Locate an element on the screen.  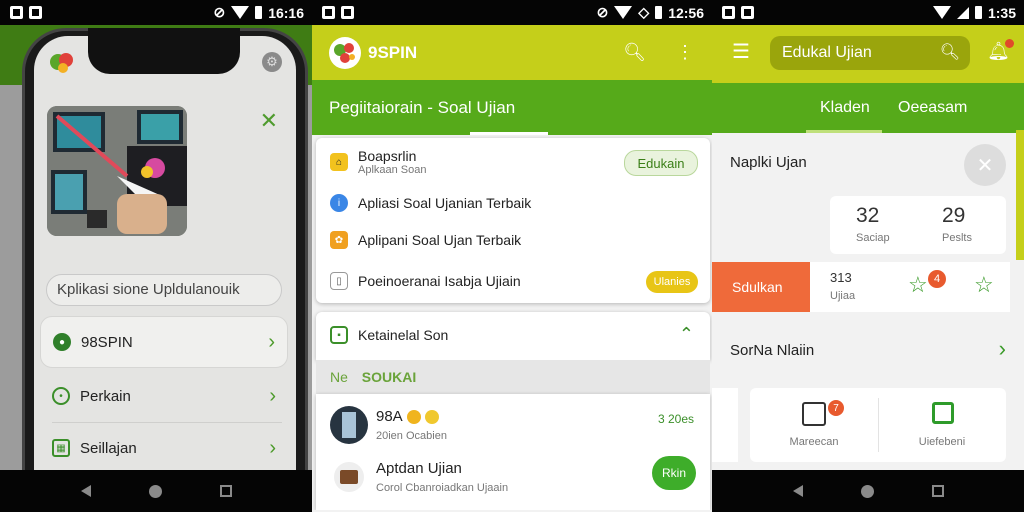
count-badge: 4 is located at coordinates (937, 279).